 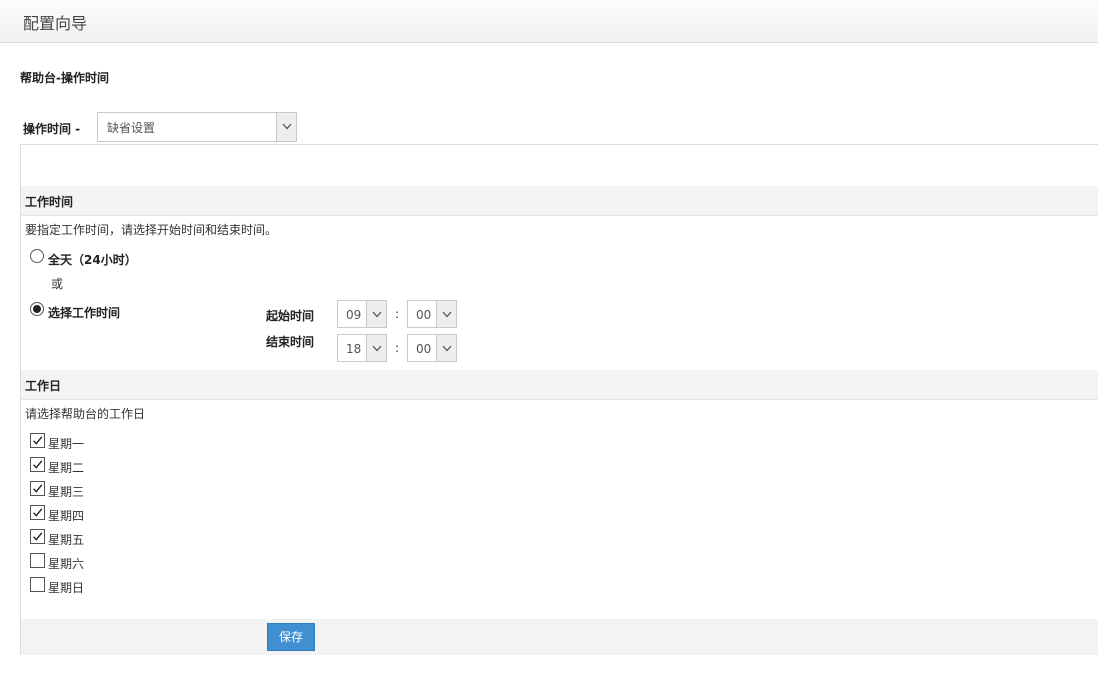 I want to click on workday-label: 星期五, so click(x=66, y=540).